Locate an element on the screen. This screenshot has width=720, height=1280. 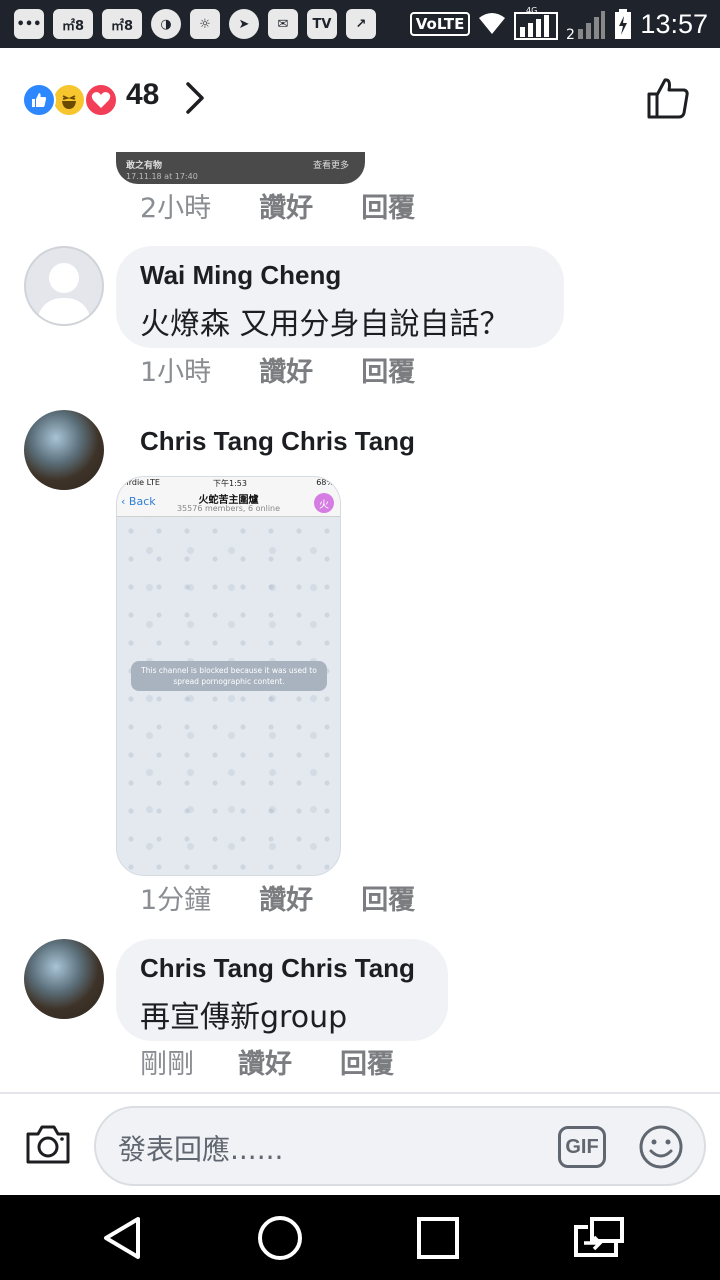
notification-icons: ••• ㎡8 ㎡8 ◑ ☼ ➤ ✉ TV ↗ is located at coordinates (195, 24).